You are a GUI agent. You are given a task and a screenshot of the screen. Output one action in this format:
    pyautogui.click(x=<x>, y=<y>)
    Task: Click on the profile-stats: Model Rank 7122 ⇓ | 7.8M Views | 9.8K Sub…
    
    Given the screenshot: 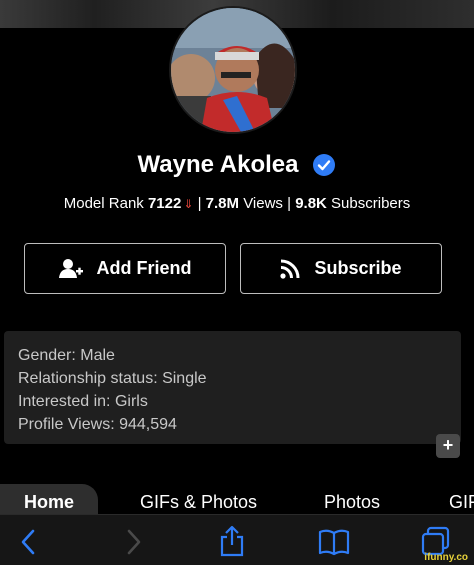 What is the action you would take?
    pyautogui.click(x=237, y=203)
    